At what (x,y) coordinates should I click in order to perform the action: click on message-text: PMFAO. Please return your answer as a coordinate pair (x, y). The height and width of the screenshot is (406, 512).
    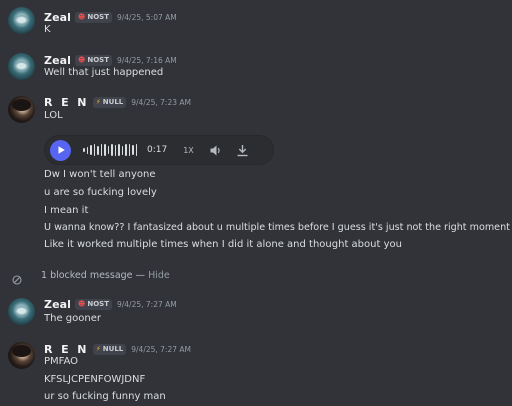
    Looking at the image, I should click on (61, 361).